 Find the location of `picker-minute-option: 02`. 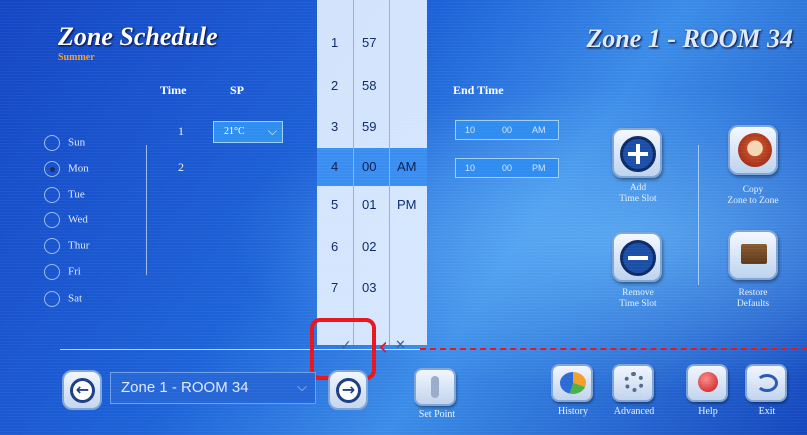

picker-minute-option: 02 is located at coordinates (369, 246).